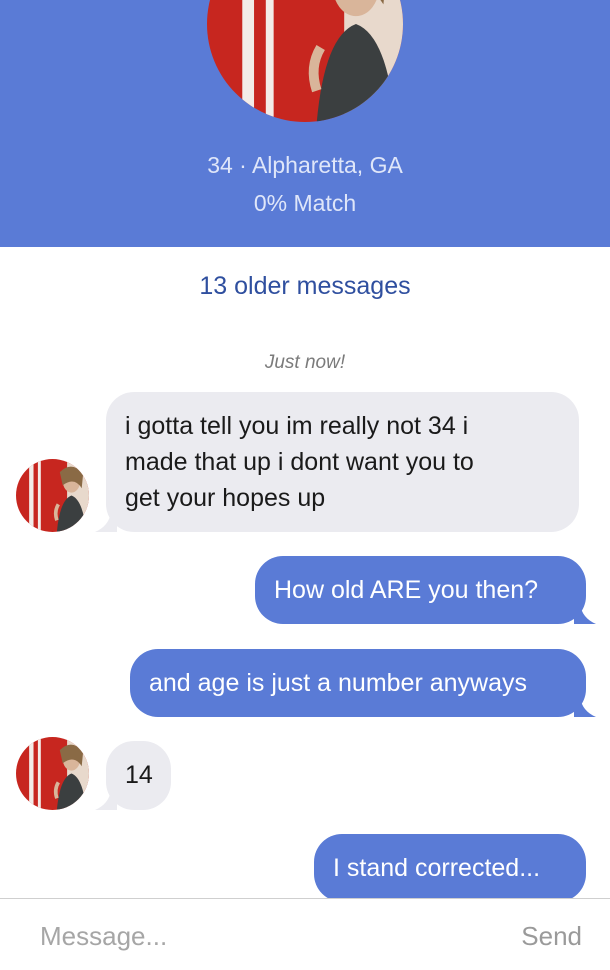  I want to click on message-line: made that up i dont want you to, so click(299, 462).